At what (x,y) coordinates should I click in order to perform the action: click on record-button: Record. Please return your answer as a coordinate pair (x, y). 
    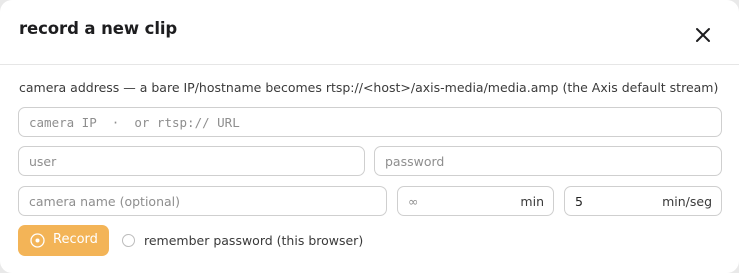
    Looking at the image, I should click on (63, 240).